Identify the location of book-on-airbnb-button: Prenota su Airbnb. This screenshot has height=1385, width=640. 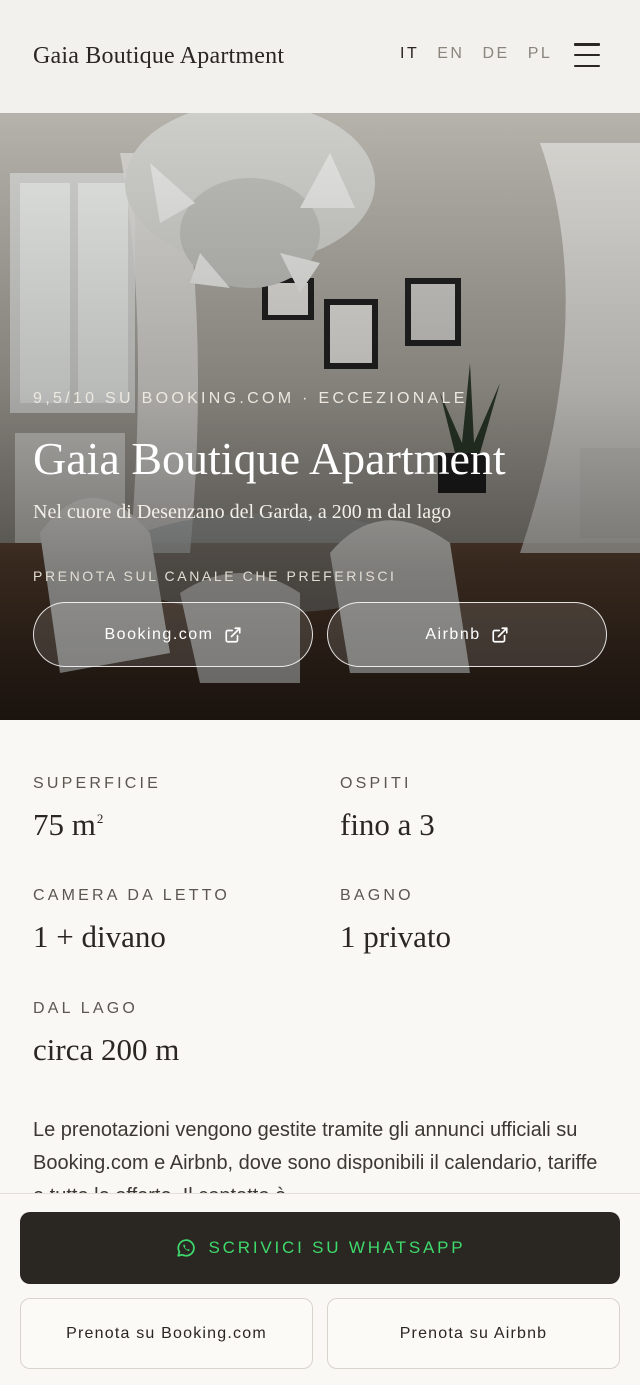
(473, 1333).